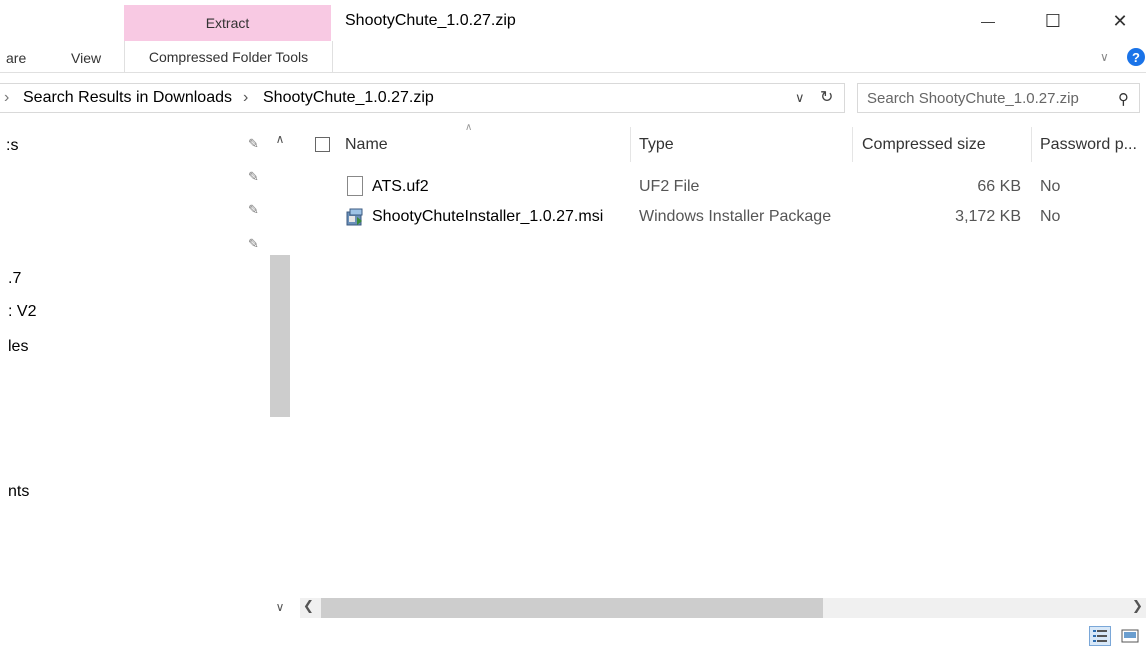 The height and width of the screenshot is (650, 1146). I want to click on large-icons-view-icon, so click(1130, 636).